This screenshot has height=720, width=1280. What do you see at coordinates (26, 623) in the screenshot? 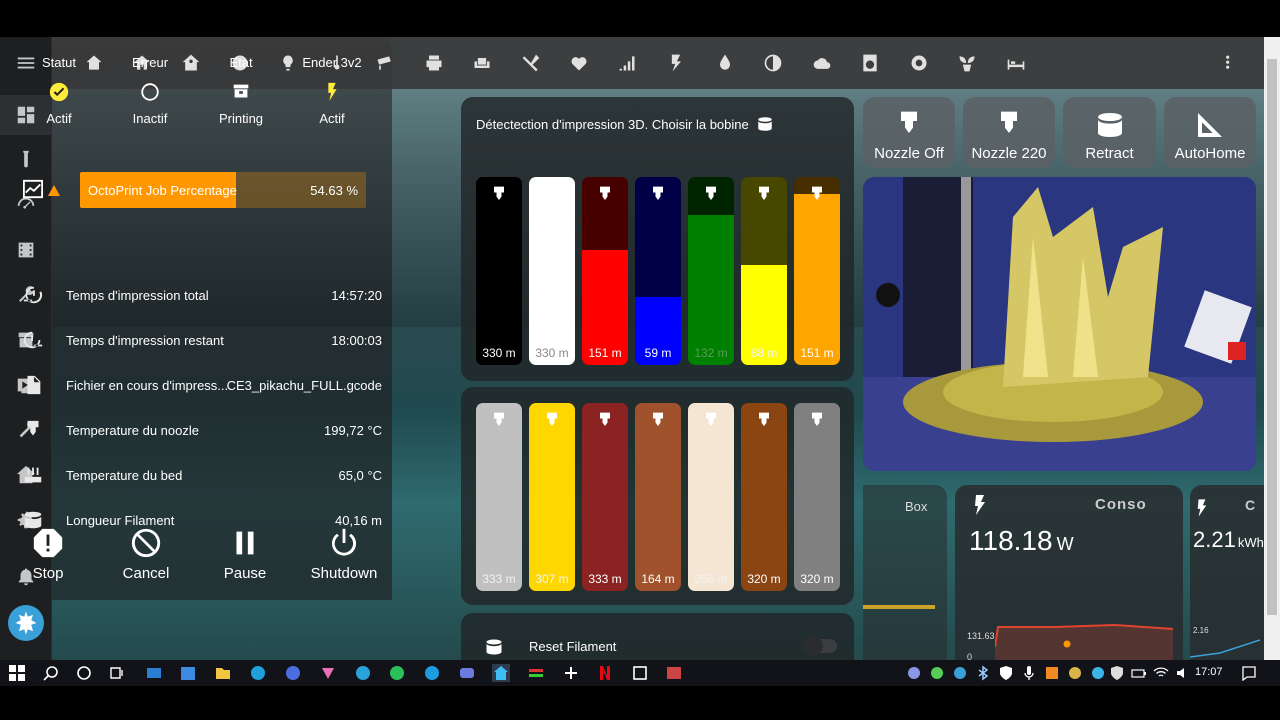
I see `avatar` at bounding box center [26, 623].